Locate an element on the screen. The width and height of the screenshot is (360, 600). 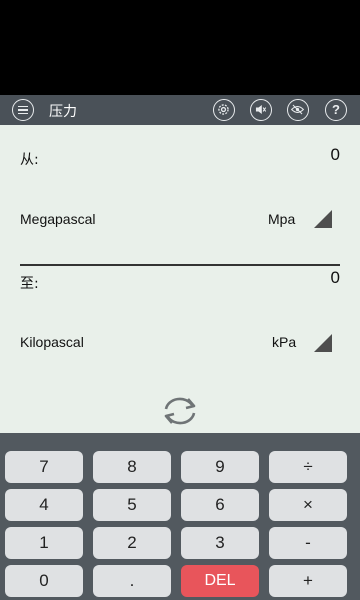
help-icon: ? is located at coordinates (336, 110).